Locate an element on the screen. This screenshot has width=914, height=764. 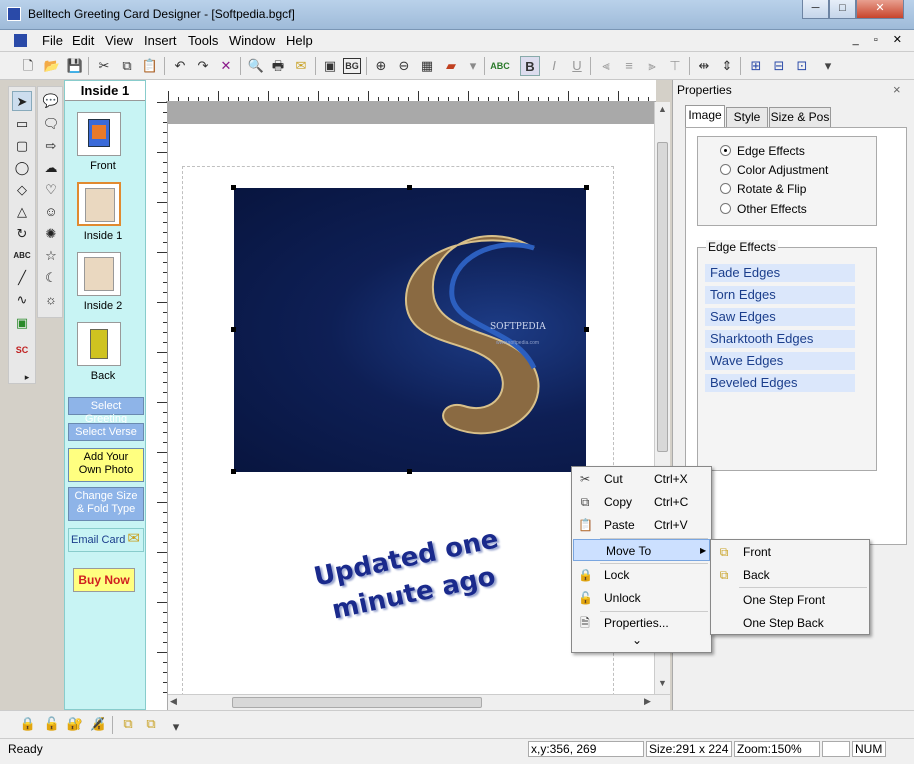
effect-wave-edges: Wave Edges is located at coordinates (780, 361).